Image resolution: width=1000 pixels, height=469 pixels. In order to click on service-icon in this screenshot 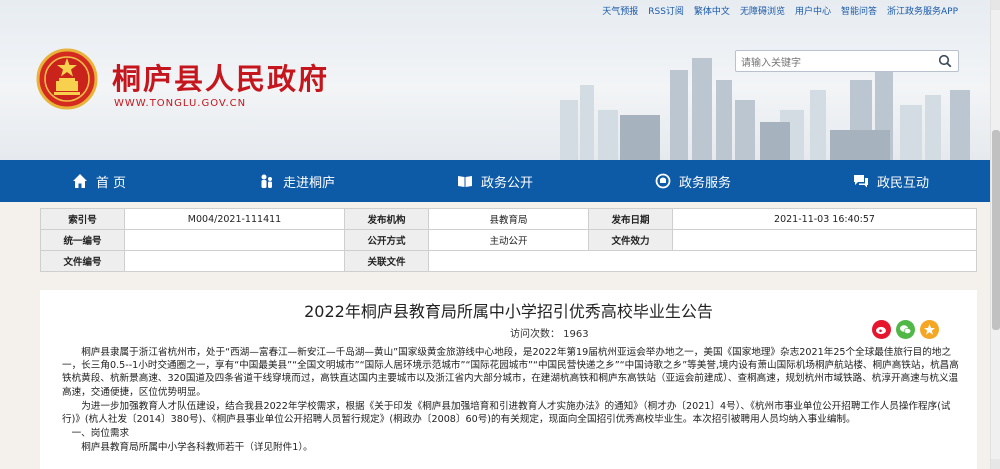, I will do `click(663, 181)`.